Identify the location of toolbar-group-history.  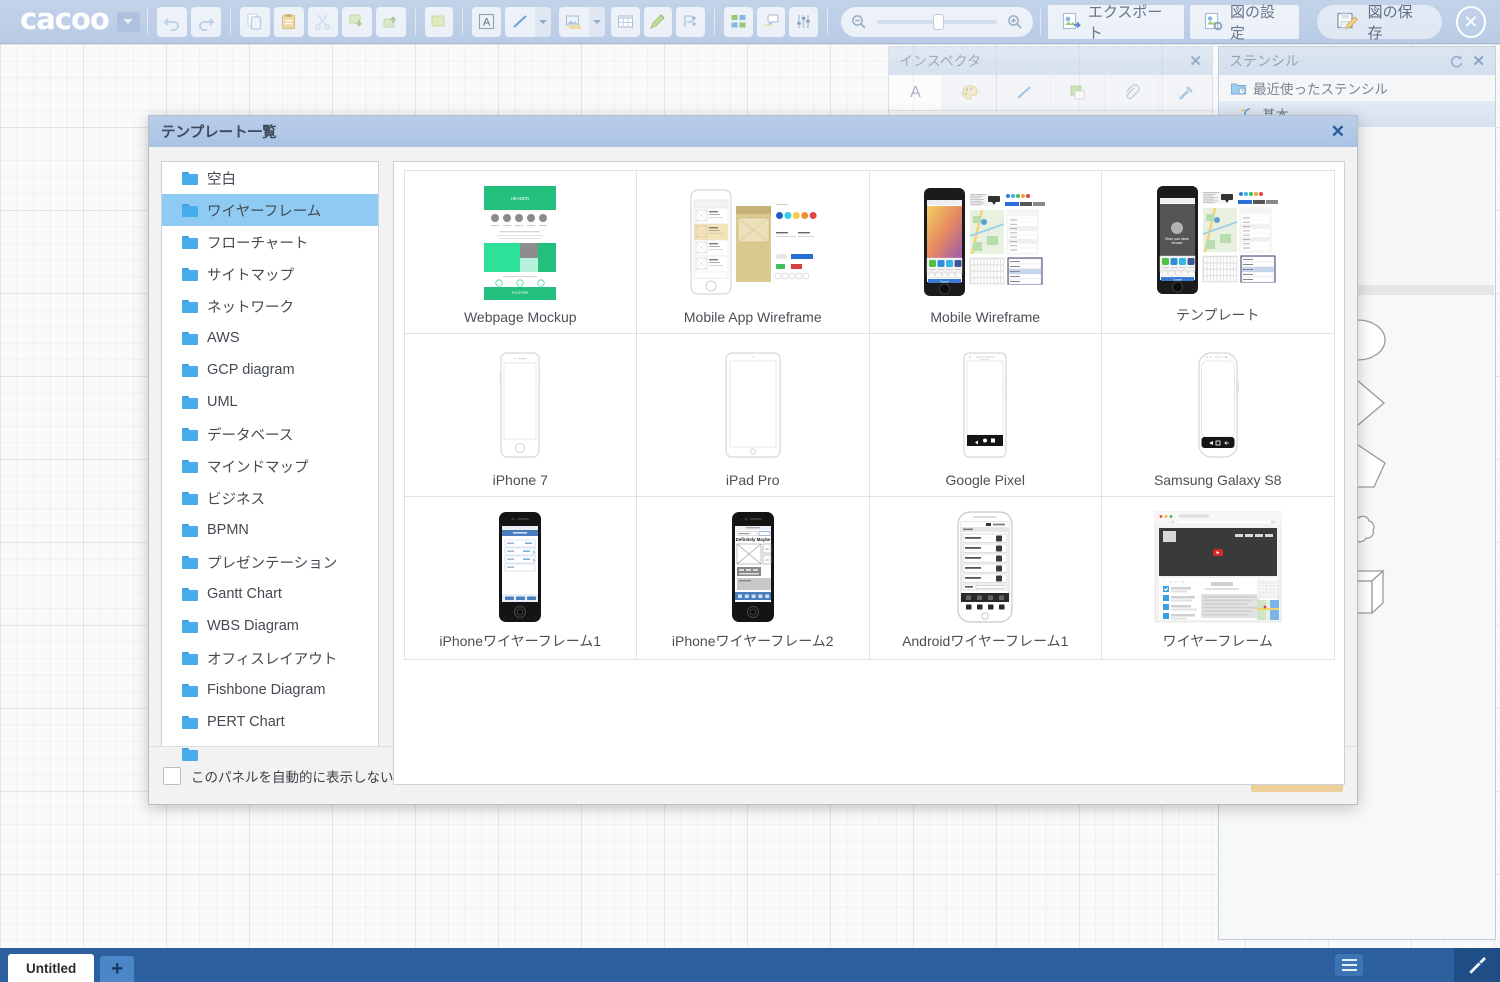
(189, 21).